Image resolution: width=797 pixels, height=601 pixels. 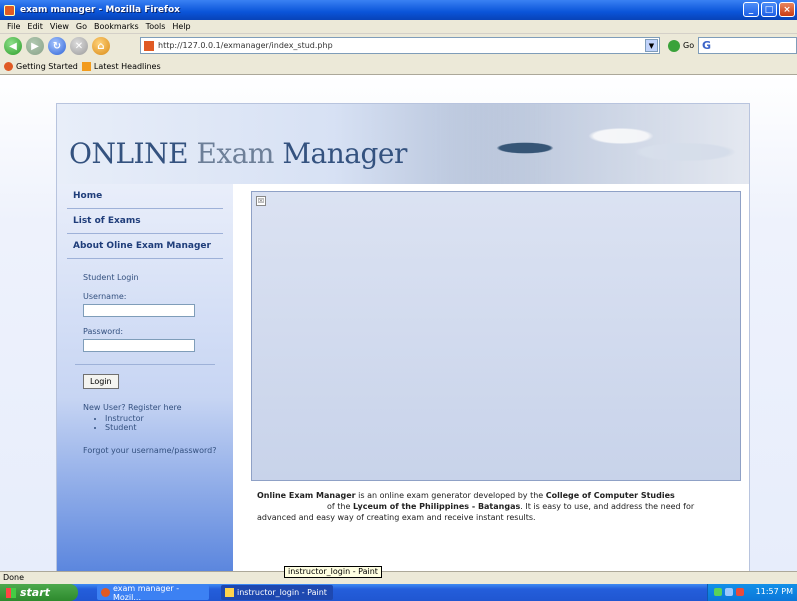 What do you see at coordinates (47, 66) in the screenshot?
I see `bookmark-label: Getting Started` at bounding box center [47, 66].